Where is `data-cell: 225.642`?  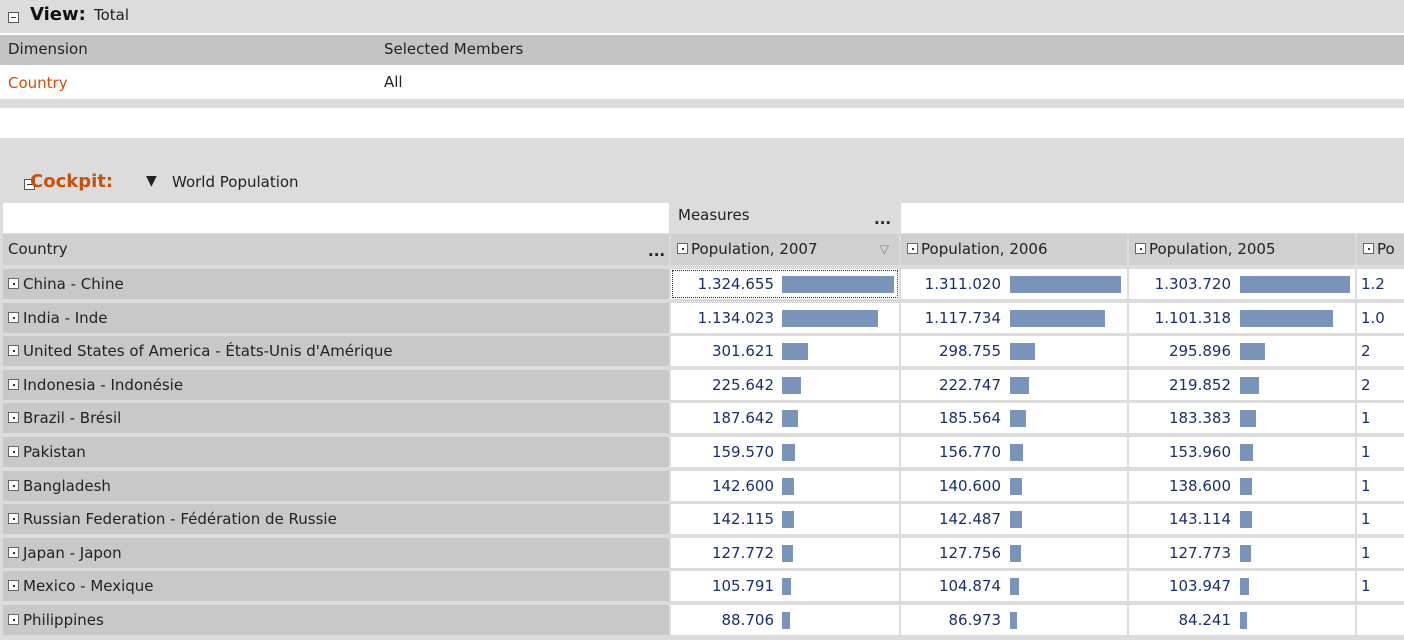
data-cell: 225.642 is located at coordinates (785, 385).